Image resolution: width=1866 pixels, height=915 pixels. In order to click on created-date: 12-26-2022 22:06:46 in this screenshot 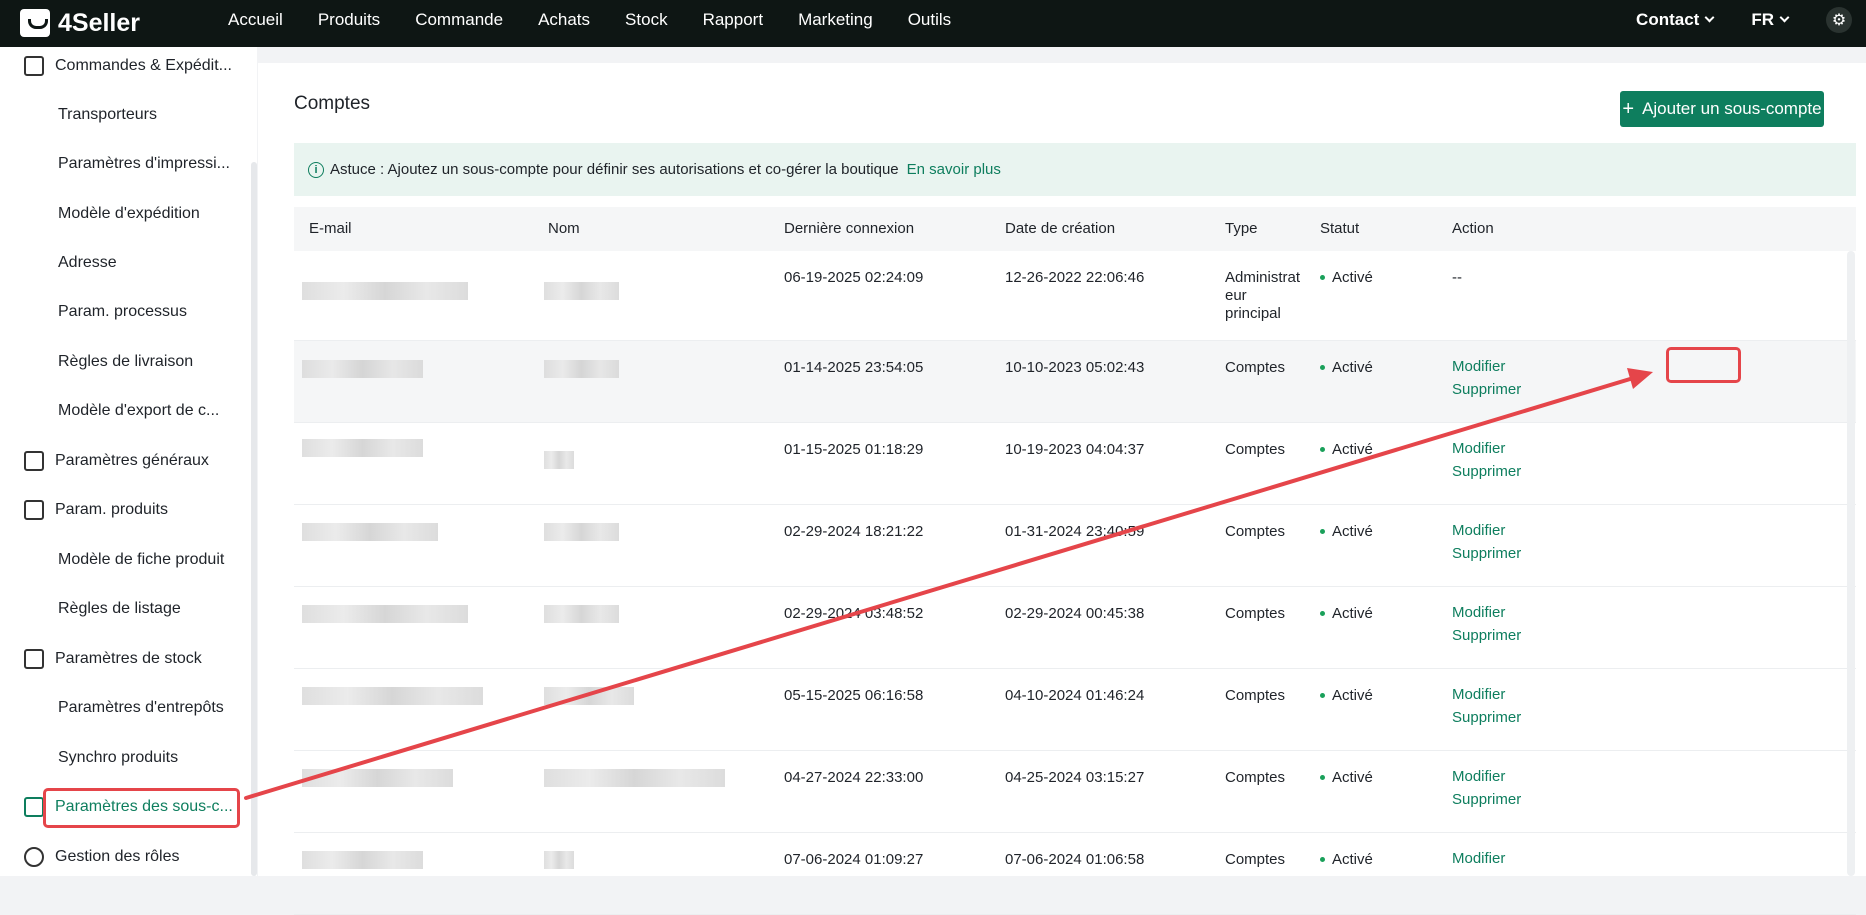, I will do `click(1075, 277)`.